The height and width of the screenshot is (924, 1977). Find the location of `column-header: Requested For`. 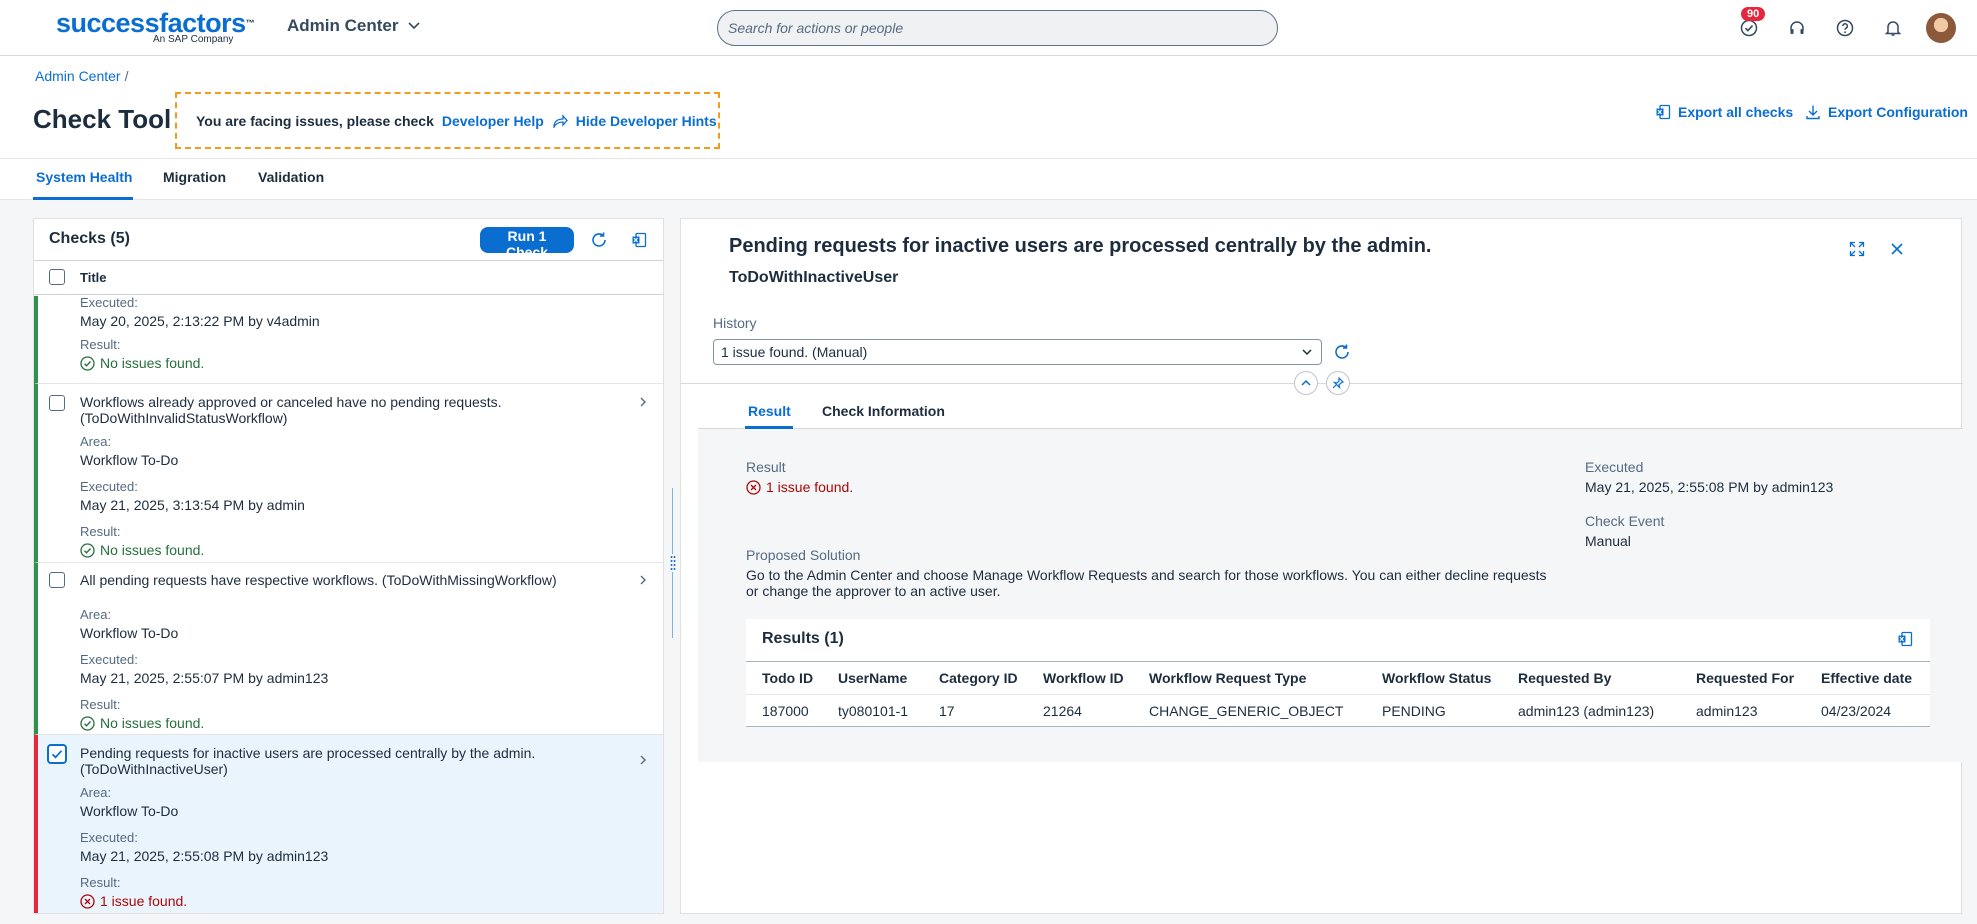

column-header: Requested For is located at coordinates (1742, 678).